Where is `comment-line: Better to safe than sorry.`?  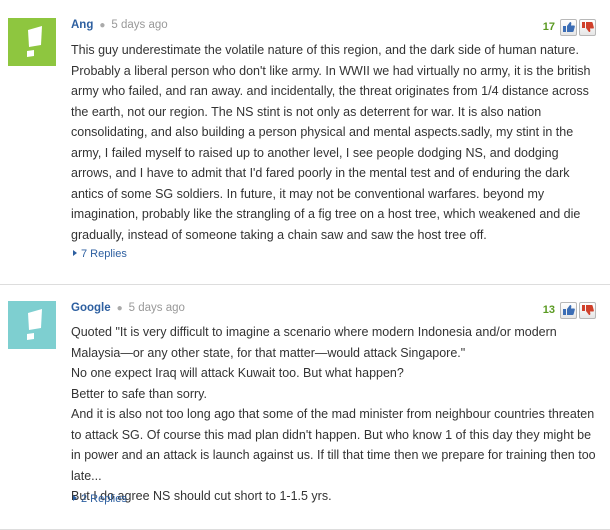
comment-line: Better to safe than sorry. is located at coordinates (139, 393).